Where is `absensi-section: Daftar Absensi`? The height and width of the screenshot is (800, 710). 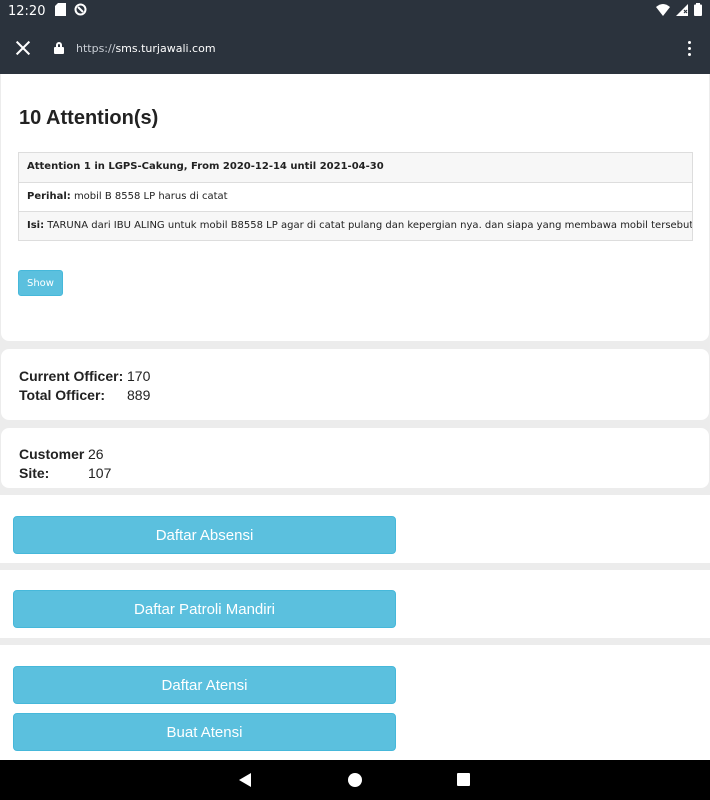 absensi-section: Daftar Absensi is located at coordinates (355, 529).